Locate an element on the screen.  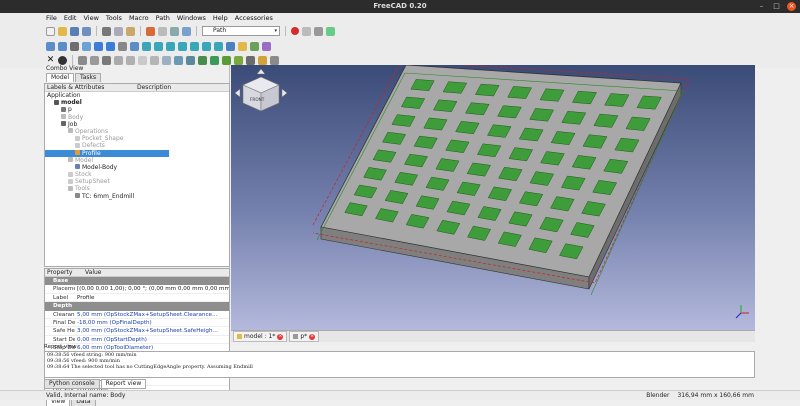
tree-item: Model-Body is located at coordinates (137, 167).